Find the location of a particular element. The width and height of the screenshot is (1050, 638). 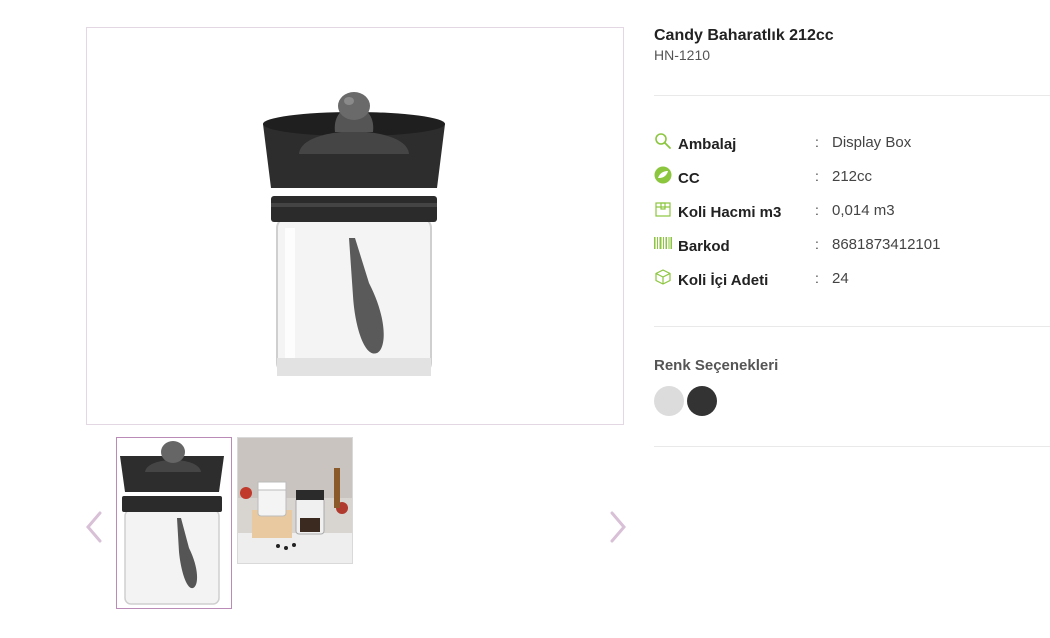

product-code: HN-1210 is located at coordinates (682, 55).